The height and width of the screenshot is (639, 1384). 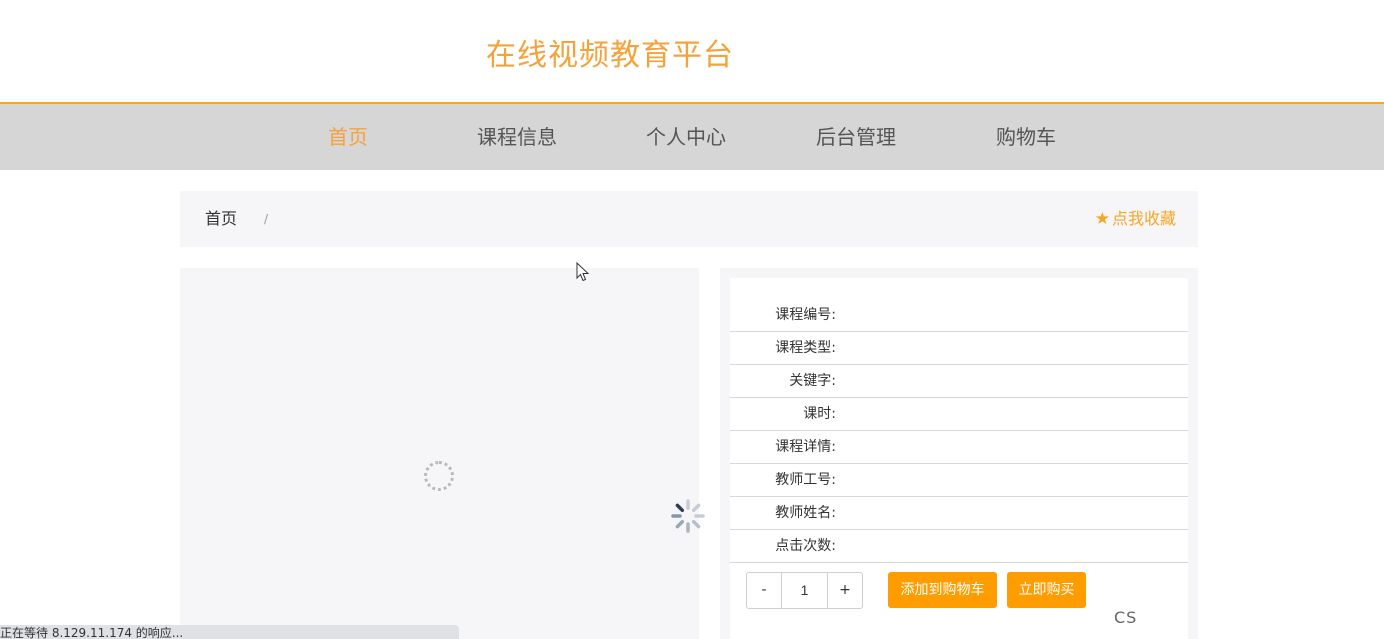 What do you see at coordinates (686, 137) in the screenshot?
I see `nav-item-personal-center: 个人中心` at bounding box center [686, 137].